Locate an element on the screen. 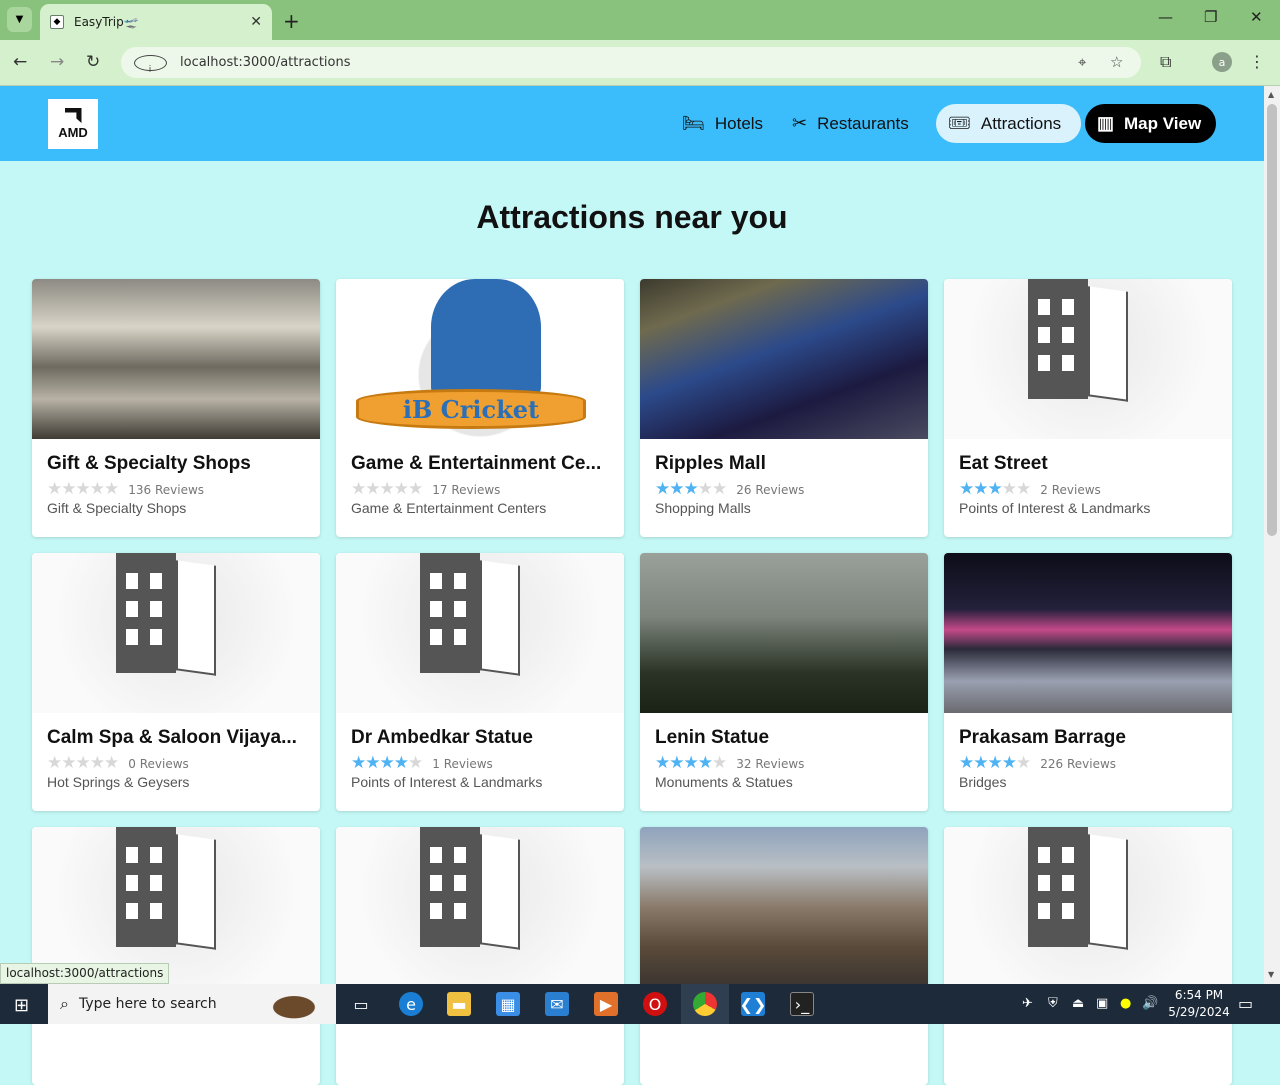  attraction-category: Shopping Malls is located at coordinates (703, 508).